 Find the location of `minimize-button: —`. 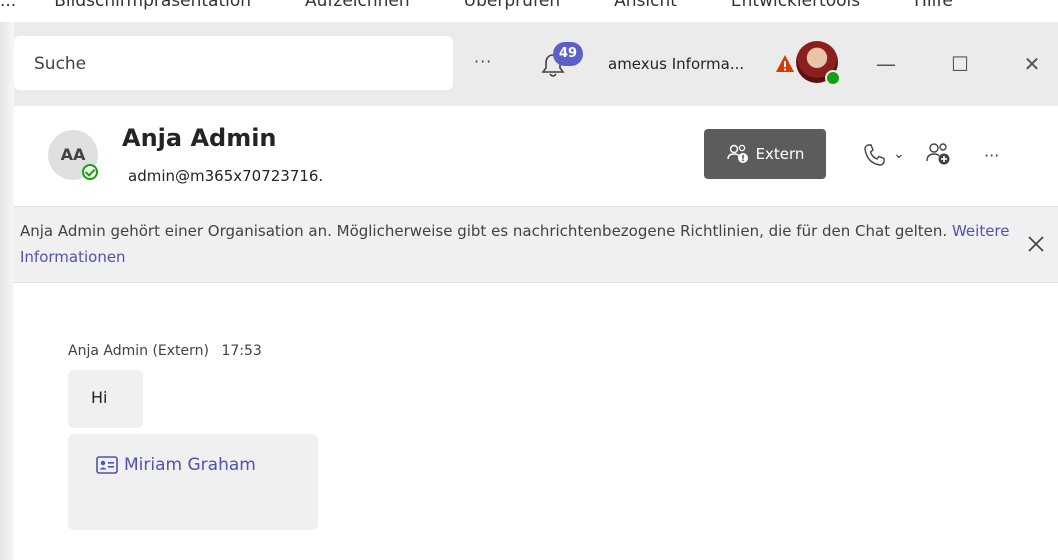

minimize-button: — is located at coordinates (886, 64).